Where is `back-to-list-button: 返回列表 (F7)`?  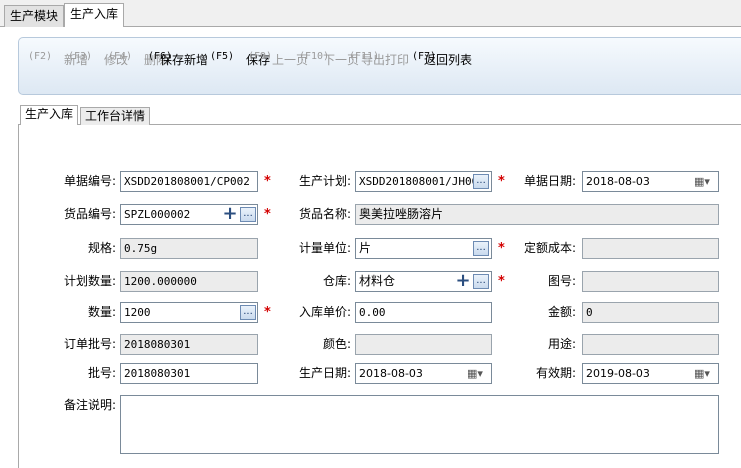
back-to-list-button: 返回列表 (F7) is located at coordinates (442, 58).